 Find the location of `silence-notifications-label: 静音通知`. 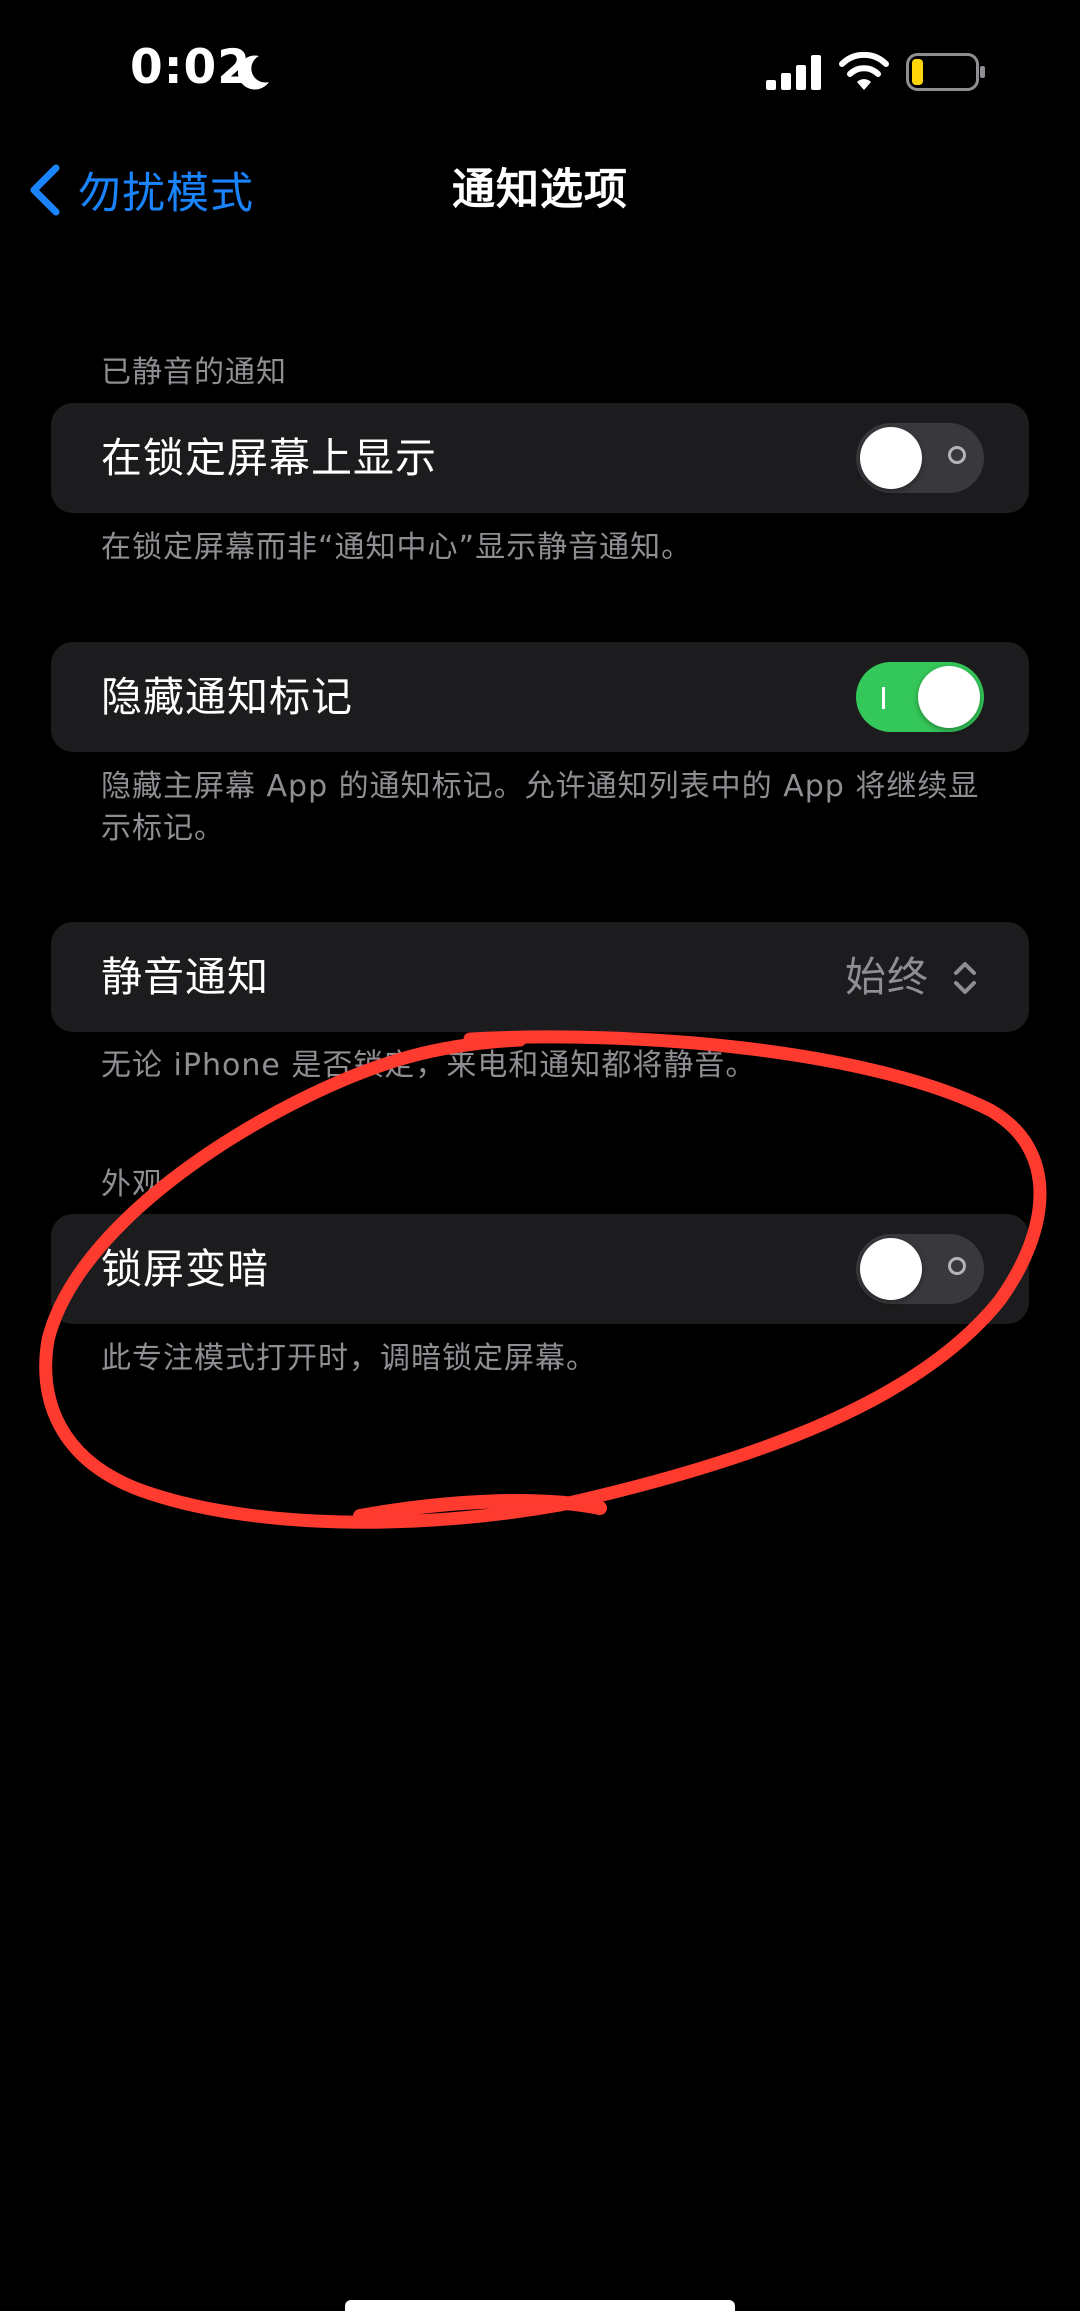

silence-notifications-label: 静音通知 is located at coordinates (185, 977).